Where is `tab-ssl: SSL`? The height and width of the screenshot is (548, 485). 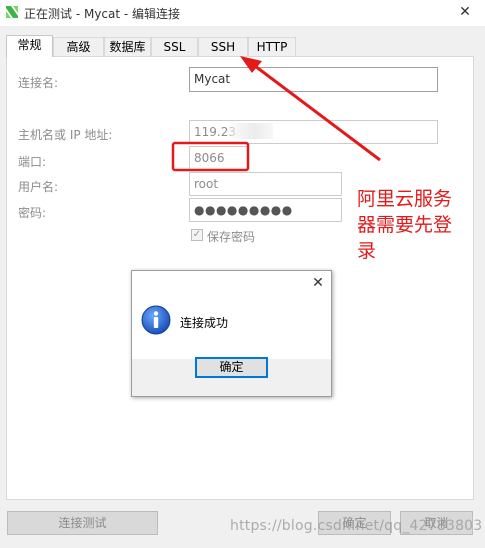 tab-ssl: SSL is located at coordinates (174, 46).